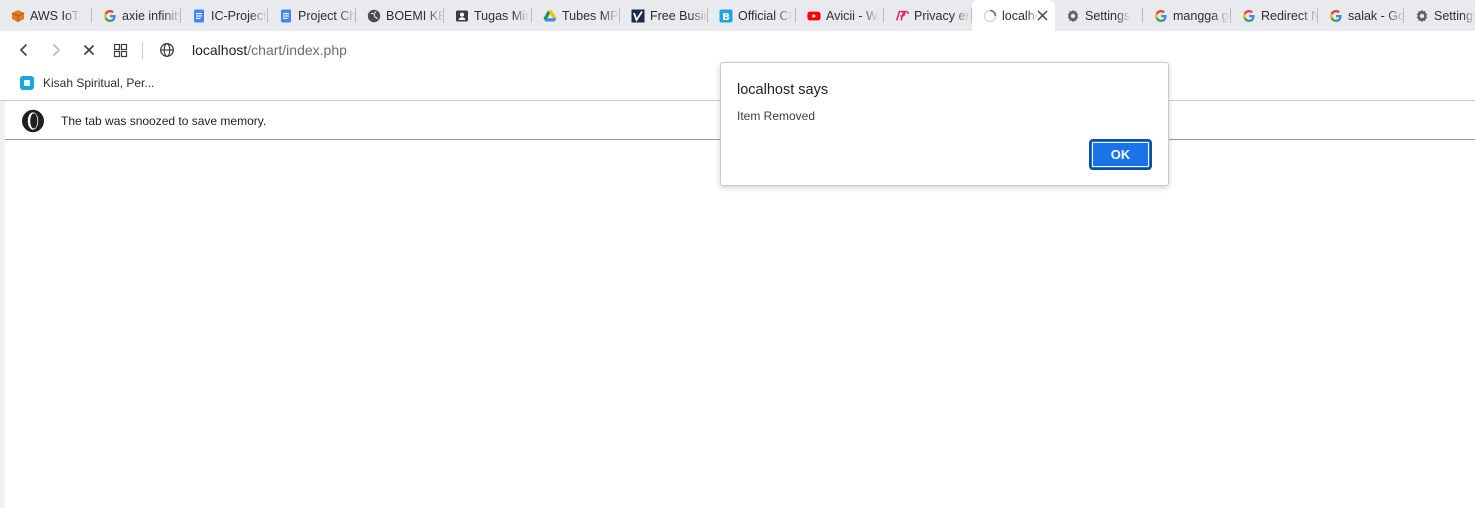 The image size is (1475, 508). Describe the element at coordinates (239, 15) in the screenshot. I see `tab-title: IC-Project` at that location.